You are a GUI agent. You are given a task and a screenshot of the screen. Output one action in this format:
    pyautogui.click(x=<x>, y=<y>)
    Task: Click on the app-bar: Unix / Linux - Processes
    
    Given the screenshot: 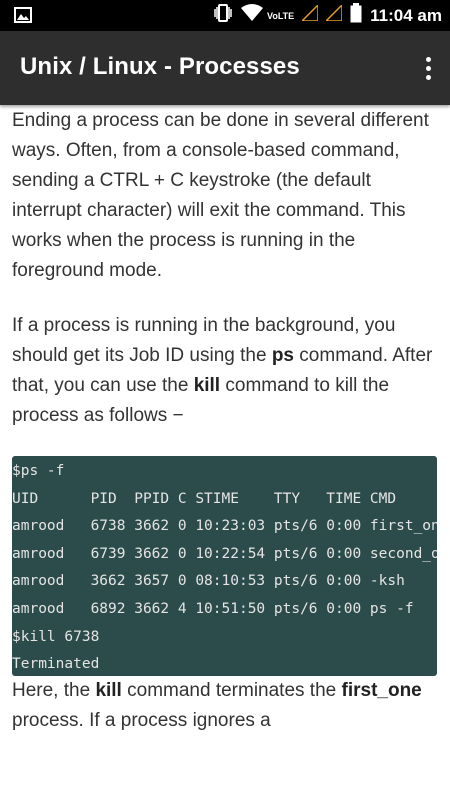 What is the action you would take?
    pyautogui.click(x=225, y=68)
    